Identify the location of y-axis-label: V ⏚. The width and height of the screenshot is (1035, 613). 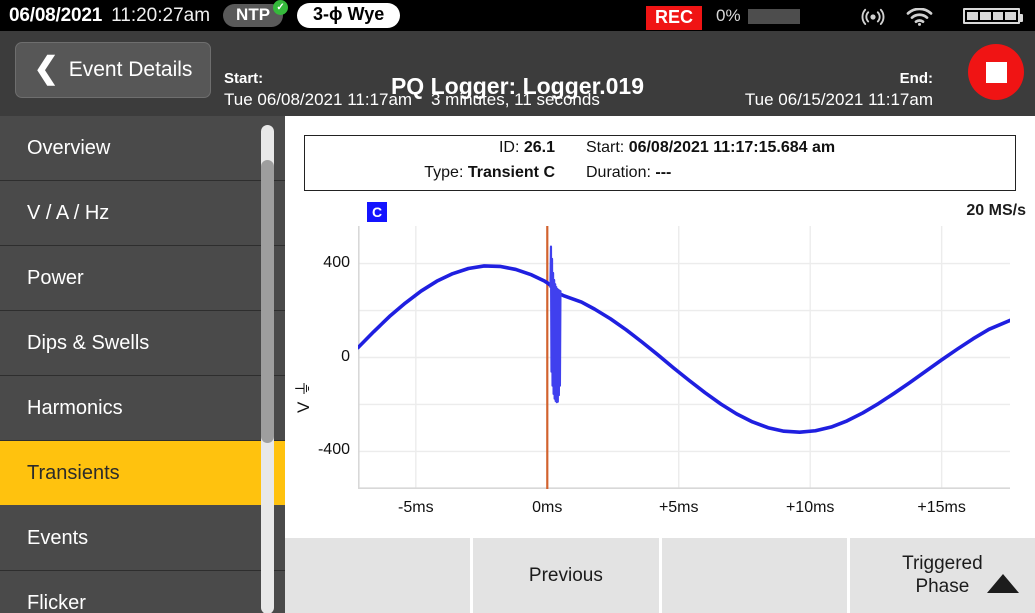
(303, 396).